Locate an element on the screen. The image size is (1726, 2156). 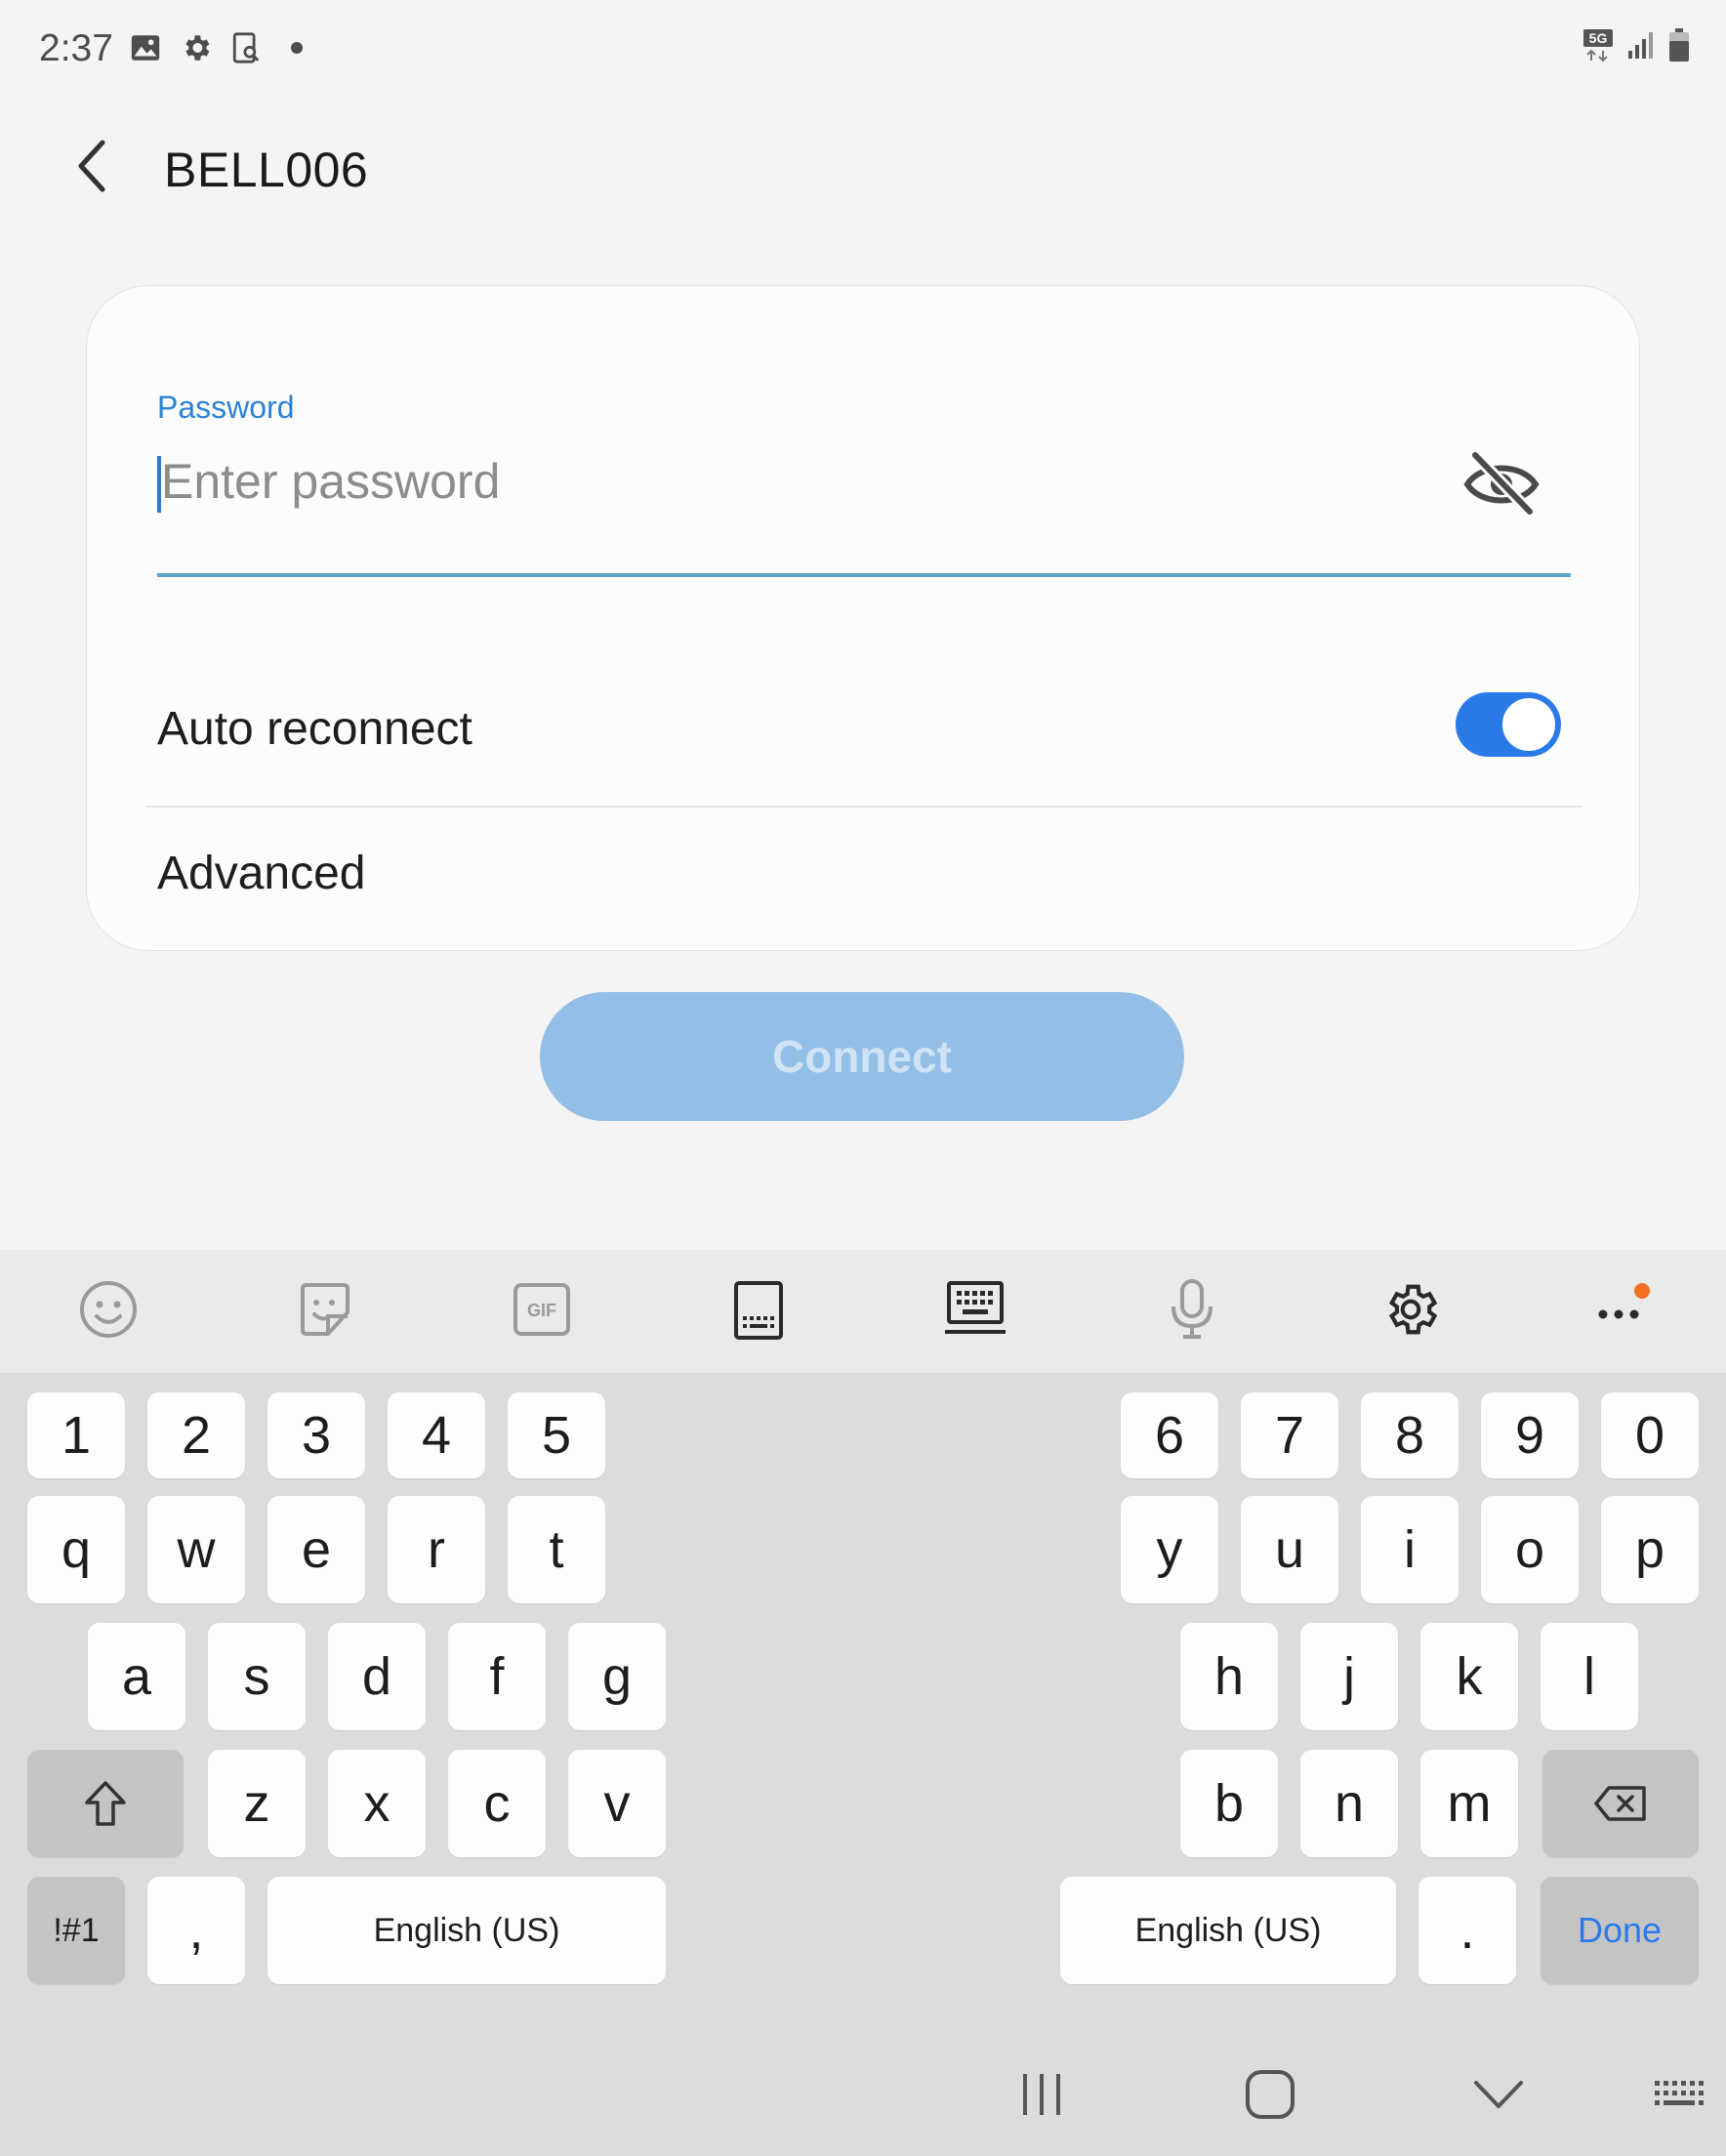
back-button is located at coordinates (93, 166).